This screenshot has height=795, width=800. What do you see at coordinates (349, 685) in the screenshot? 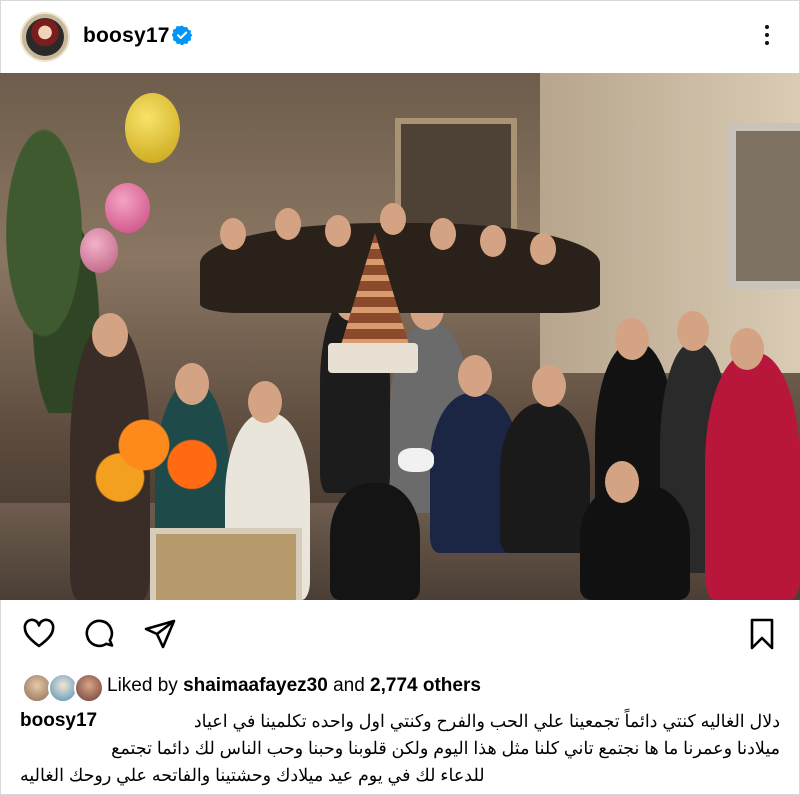
I see `likes-joiner: and` at bounding box center [349, 685].